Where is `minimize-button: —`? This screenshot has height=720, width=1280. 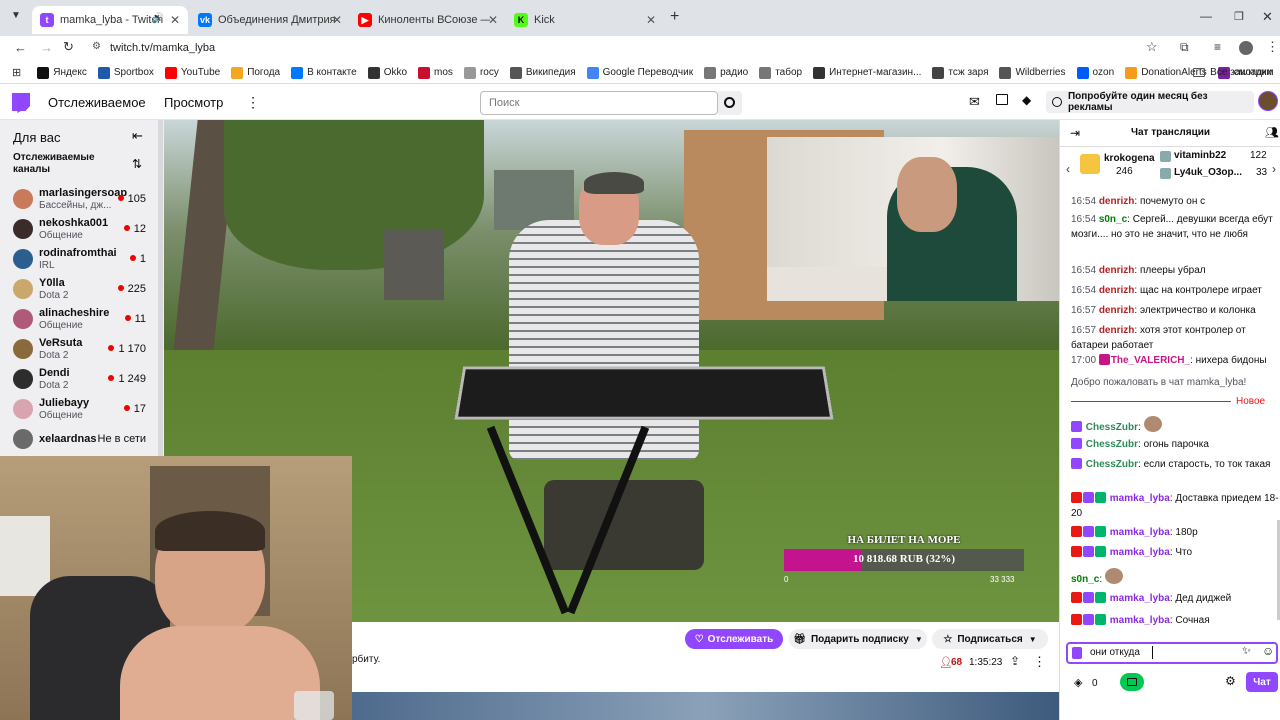 minimize-button: — is located at coordinates (1206, 16).